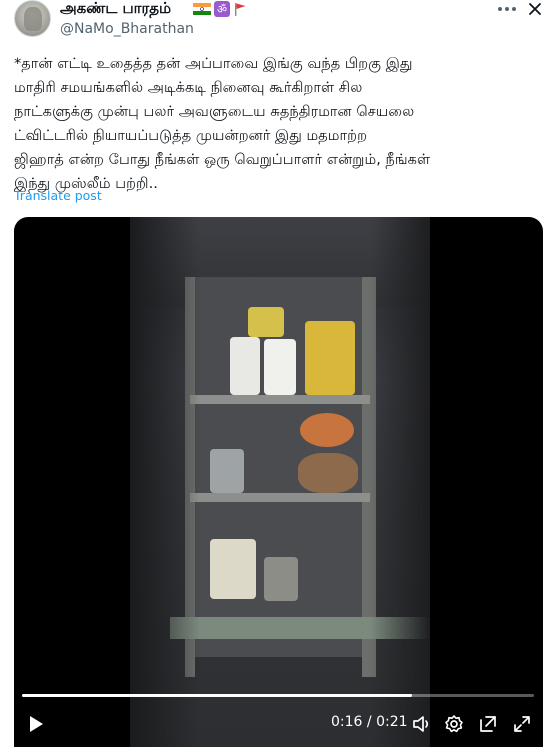 The image size is (550, 747). What do you see at coordinates (422, 724) in the screenshot?
I see `volume-icon` at bounding box center [422, 724].